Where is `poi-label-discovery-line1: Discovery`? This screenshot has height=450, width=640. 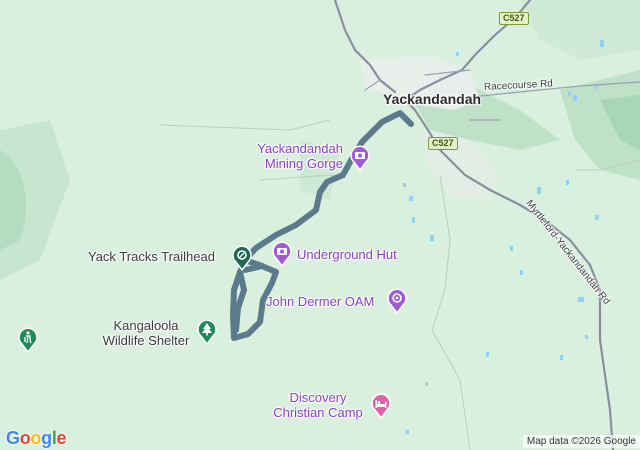 poi-label-discovery-line1: Discovery is located at coordinates (318, 397).